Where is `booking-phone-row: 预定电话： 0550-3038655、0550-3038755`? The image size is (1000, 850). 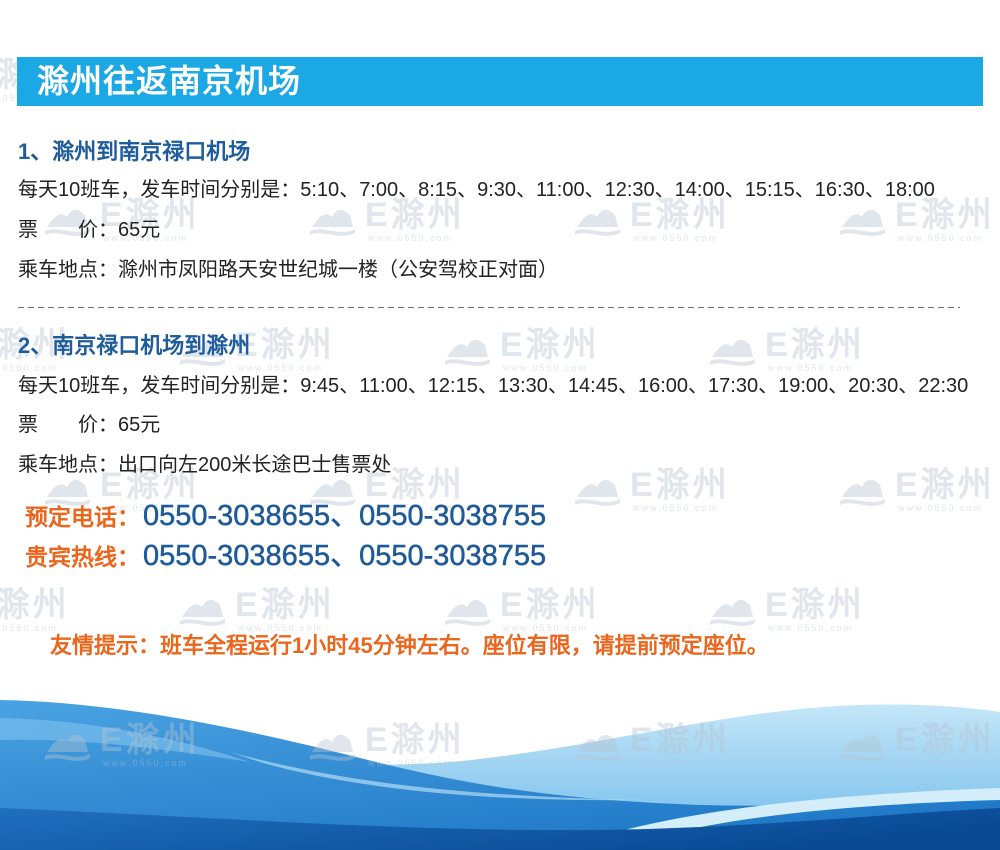
booking-phone-row: 预定电话： 0550-3038655、0550-3038755 is located at coordinates (285, 516).